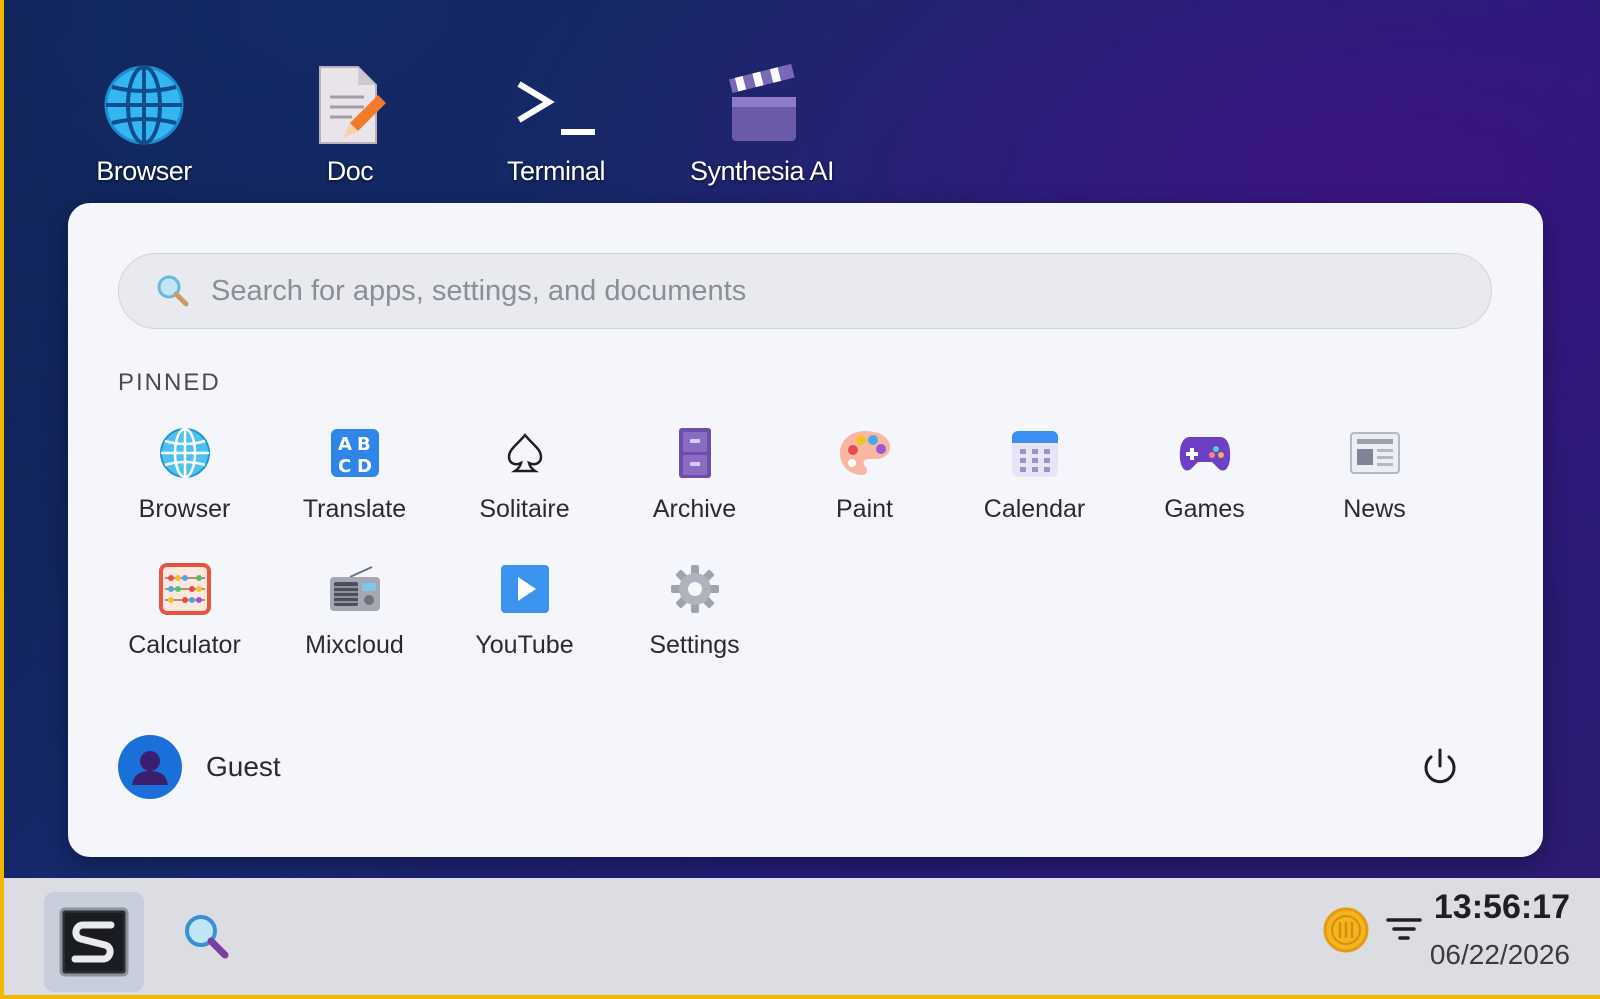  Describe the element at coordinates (524, 509) in the screenshot. I see `pinned-app-label: Solitaire` at that location.